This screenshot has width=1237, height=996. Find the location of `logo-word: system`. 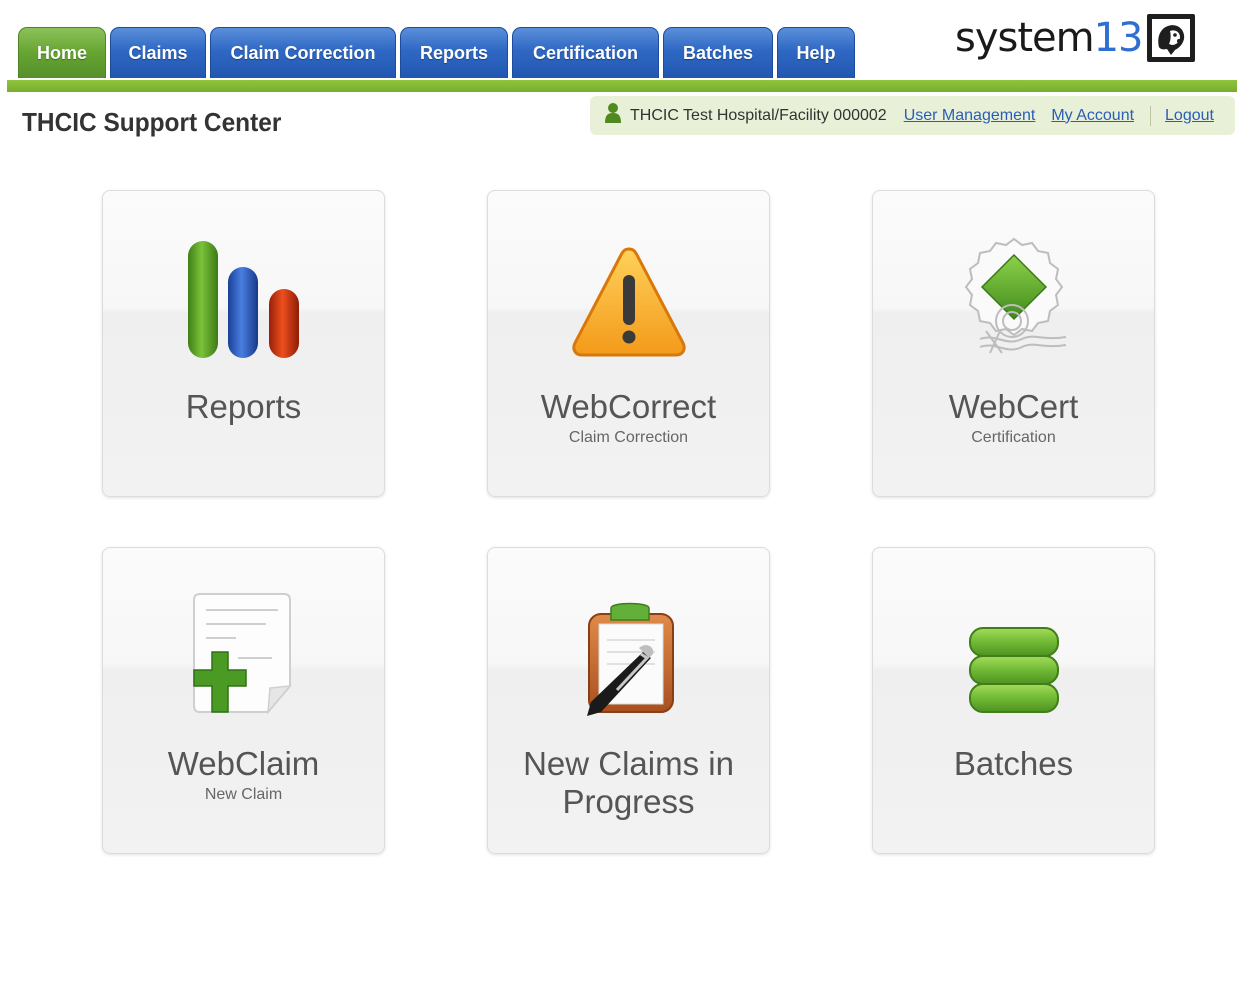

logo-word: system is located at coordinates (1025, 38).